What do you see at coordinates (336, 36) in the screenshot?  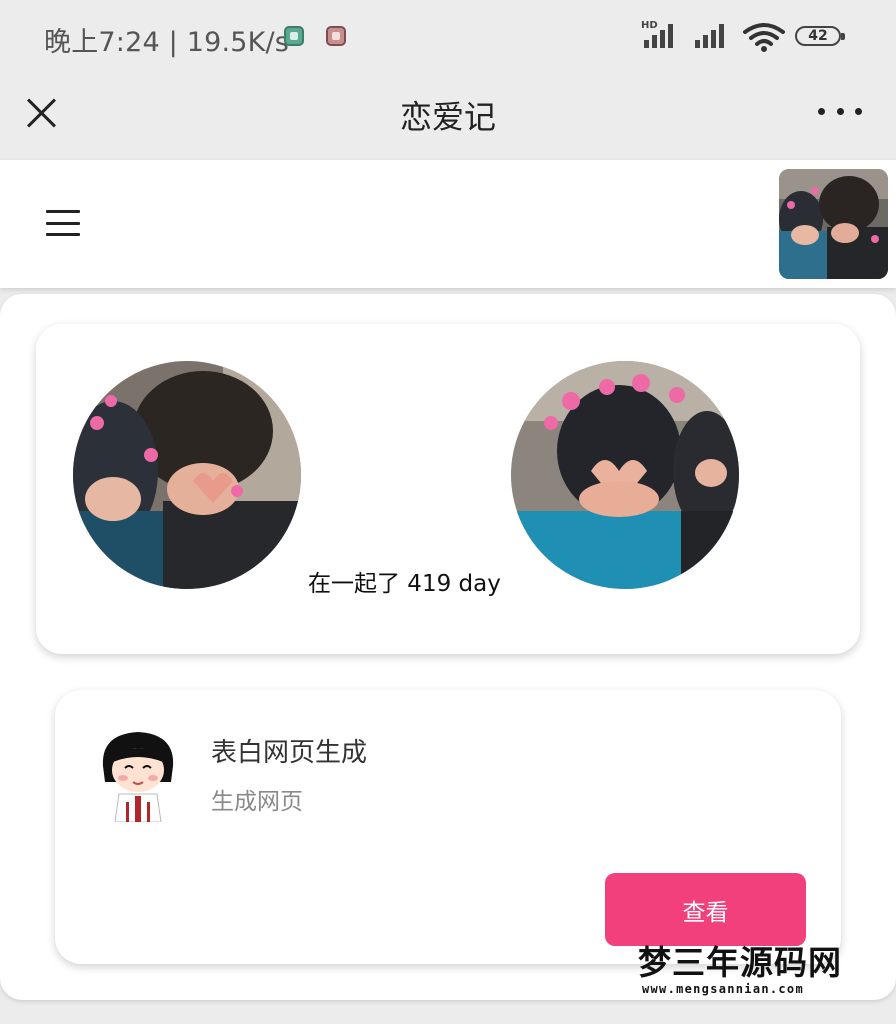 I see `photo-notification-icon` at bounding box center [336, 36].